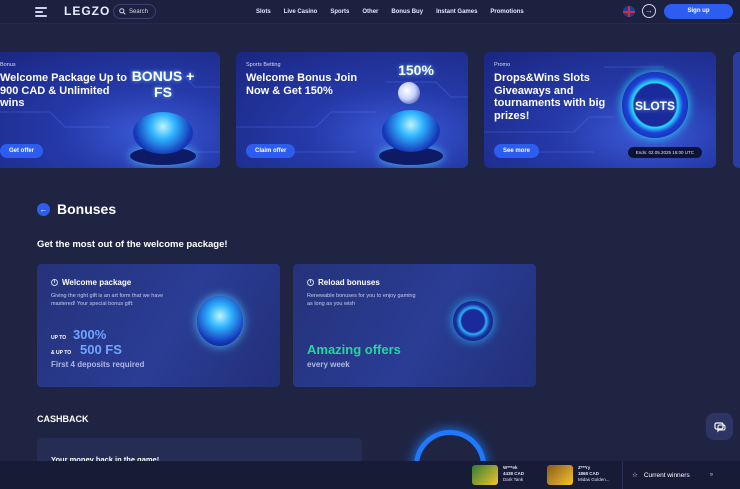 This screenshot has width=740, height=489. I want to click on back-arrow-icon: ←, so click(43, 209).